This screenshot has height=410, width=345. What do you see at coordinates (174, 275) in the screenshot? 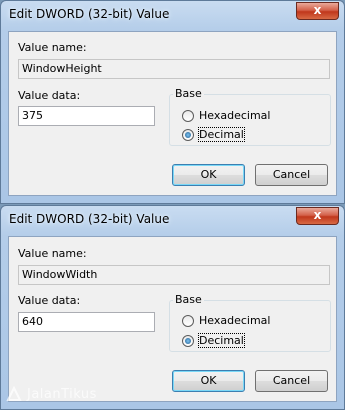
I see `value-name-field: WindowWidth` at bounding box center [174, 275].